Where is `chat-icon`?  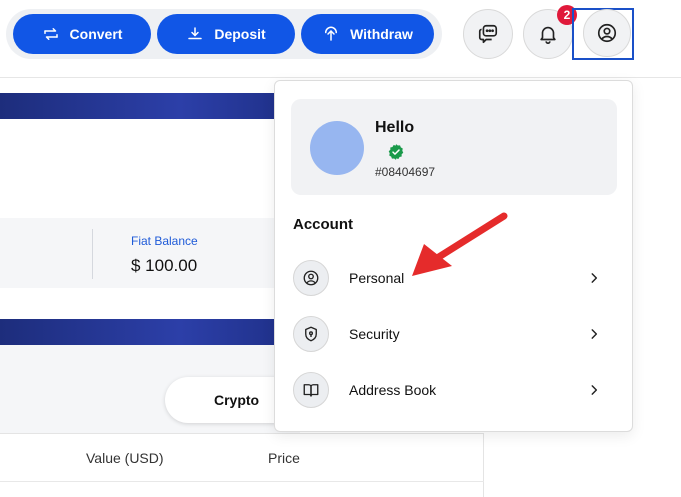 chat-icon is located at coordinates (488, 34).